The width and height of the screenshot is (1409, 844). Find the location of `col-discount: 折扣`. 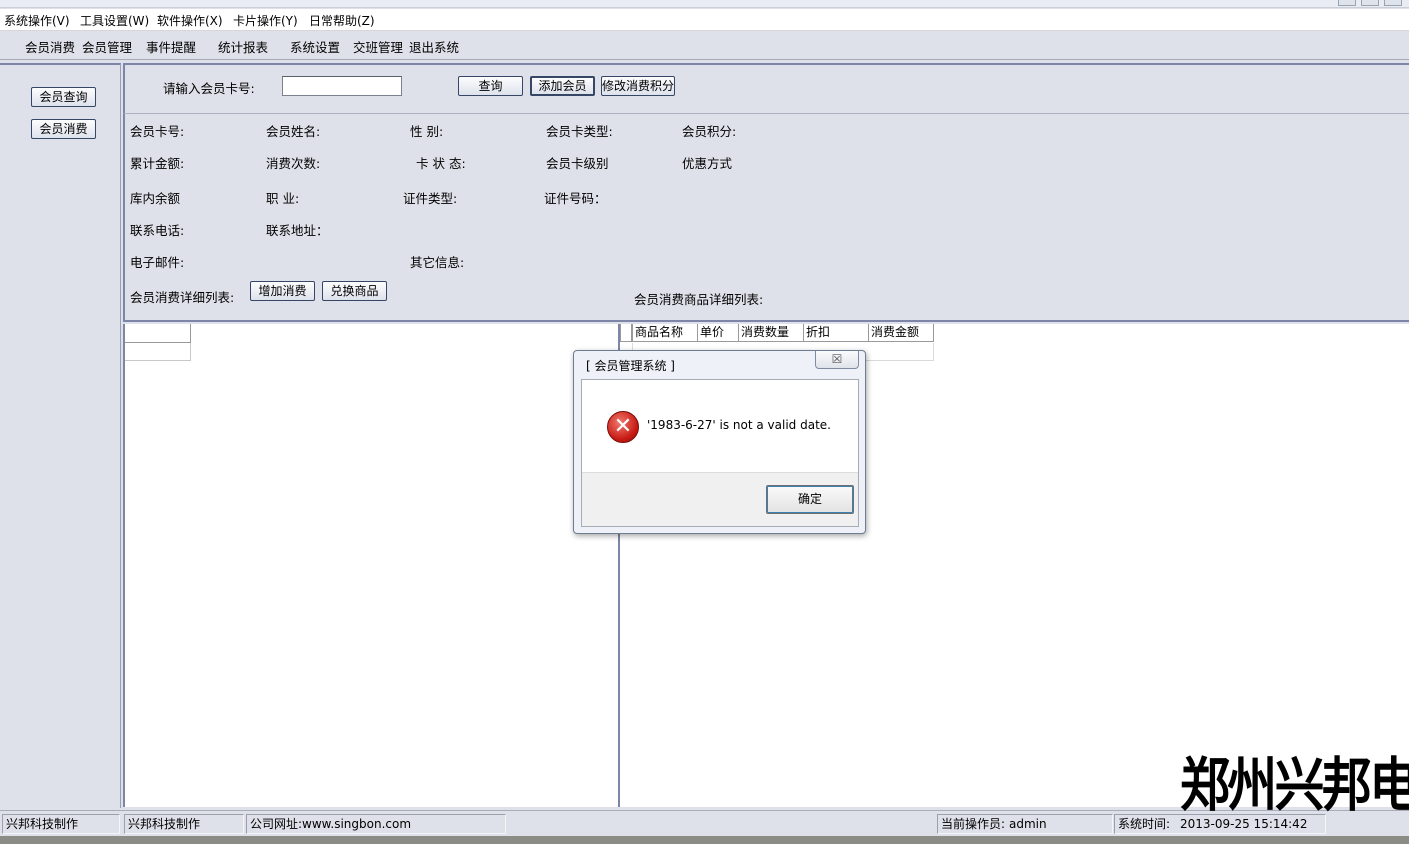

col-discount: 折扣 is located at coordinates (836, 333).